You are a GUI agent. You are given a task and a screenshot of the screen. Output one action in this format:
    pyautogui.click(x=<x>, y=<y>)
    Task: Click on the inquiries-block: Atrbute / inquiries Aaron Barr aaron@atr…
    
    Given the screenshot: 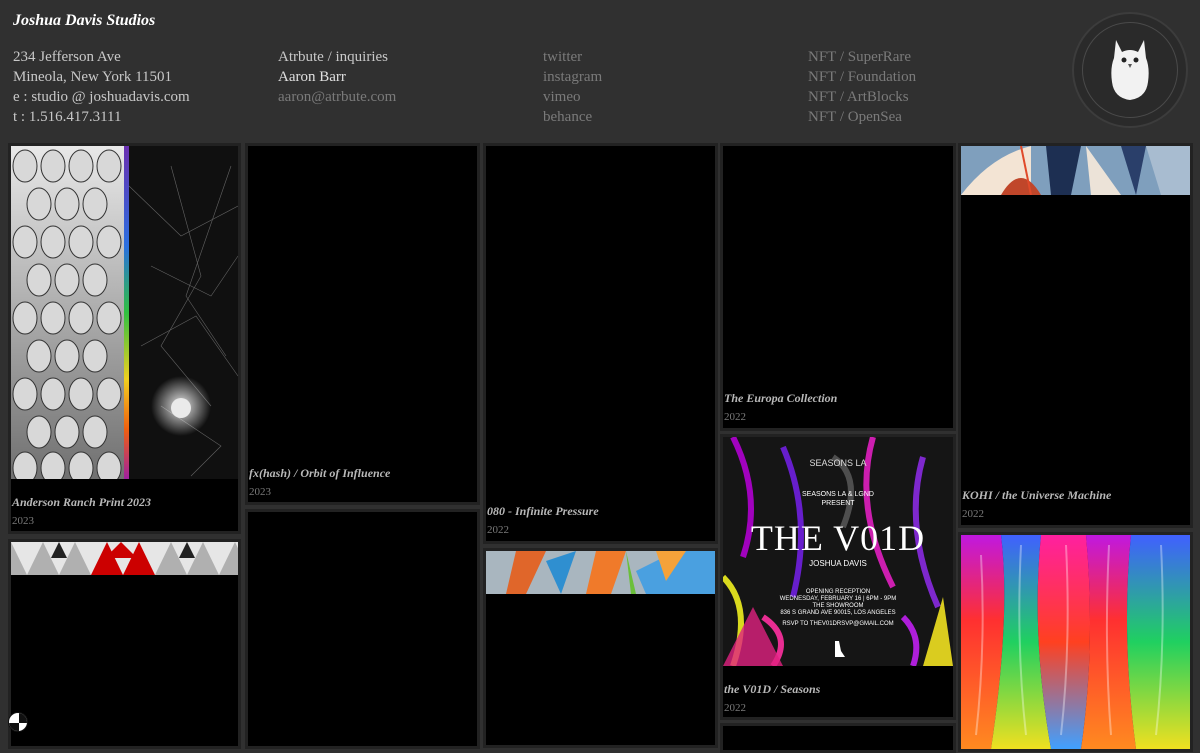 What is the action you would take?
    pyautogui.click(x=337, y=77)
    